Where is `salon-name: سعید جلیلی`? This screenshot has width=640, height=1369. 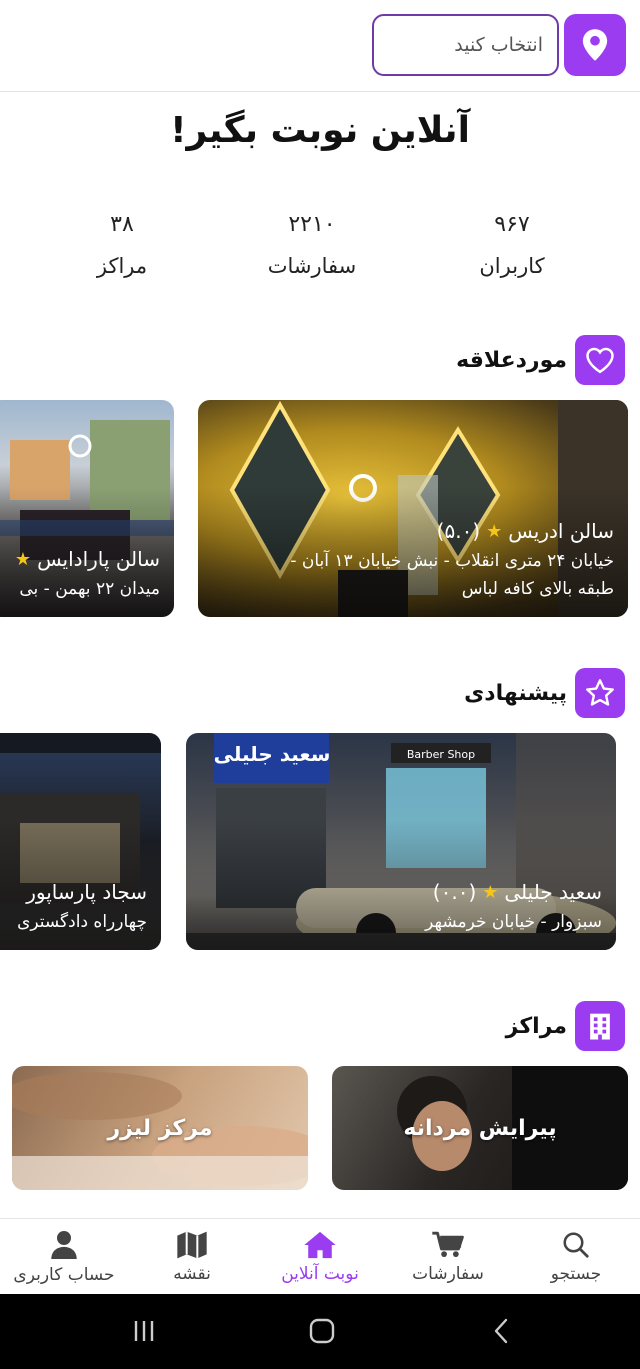 salon-name: سعید جلیلی is located at coordinates (553, 892).